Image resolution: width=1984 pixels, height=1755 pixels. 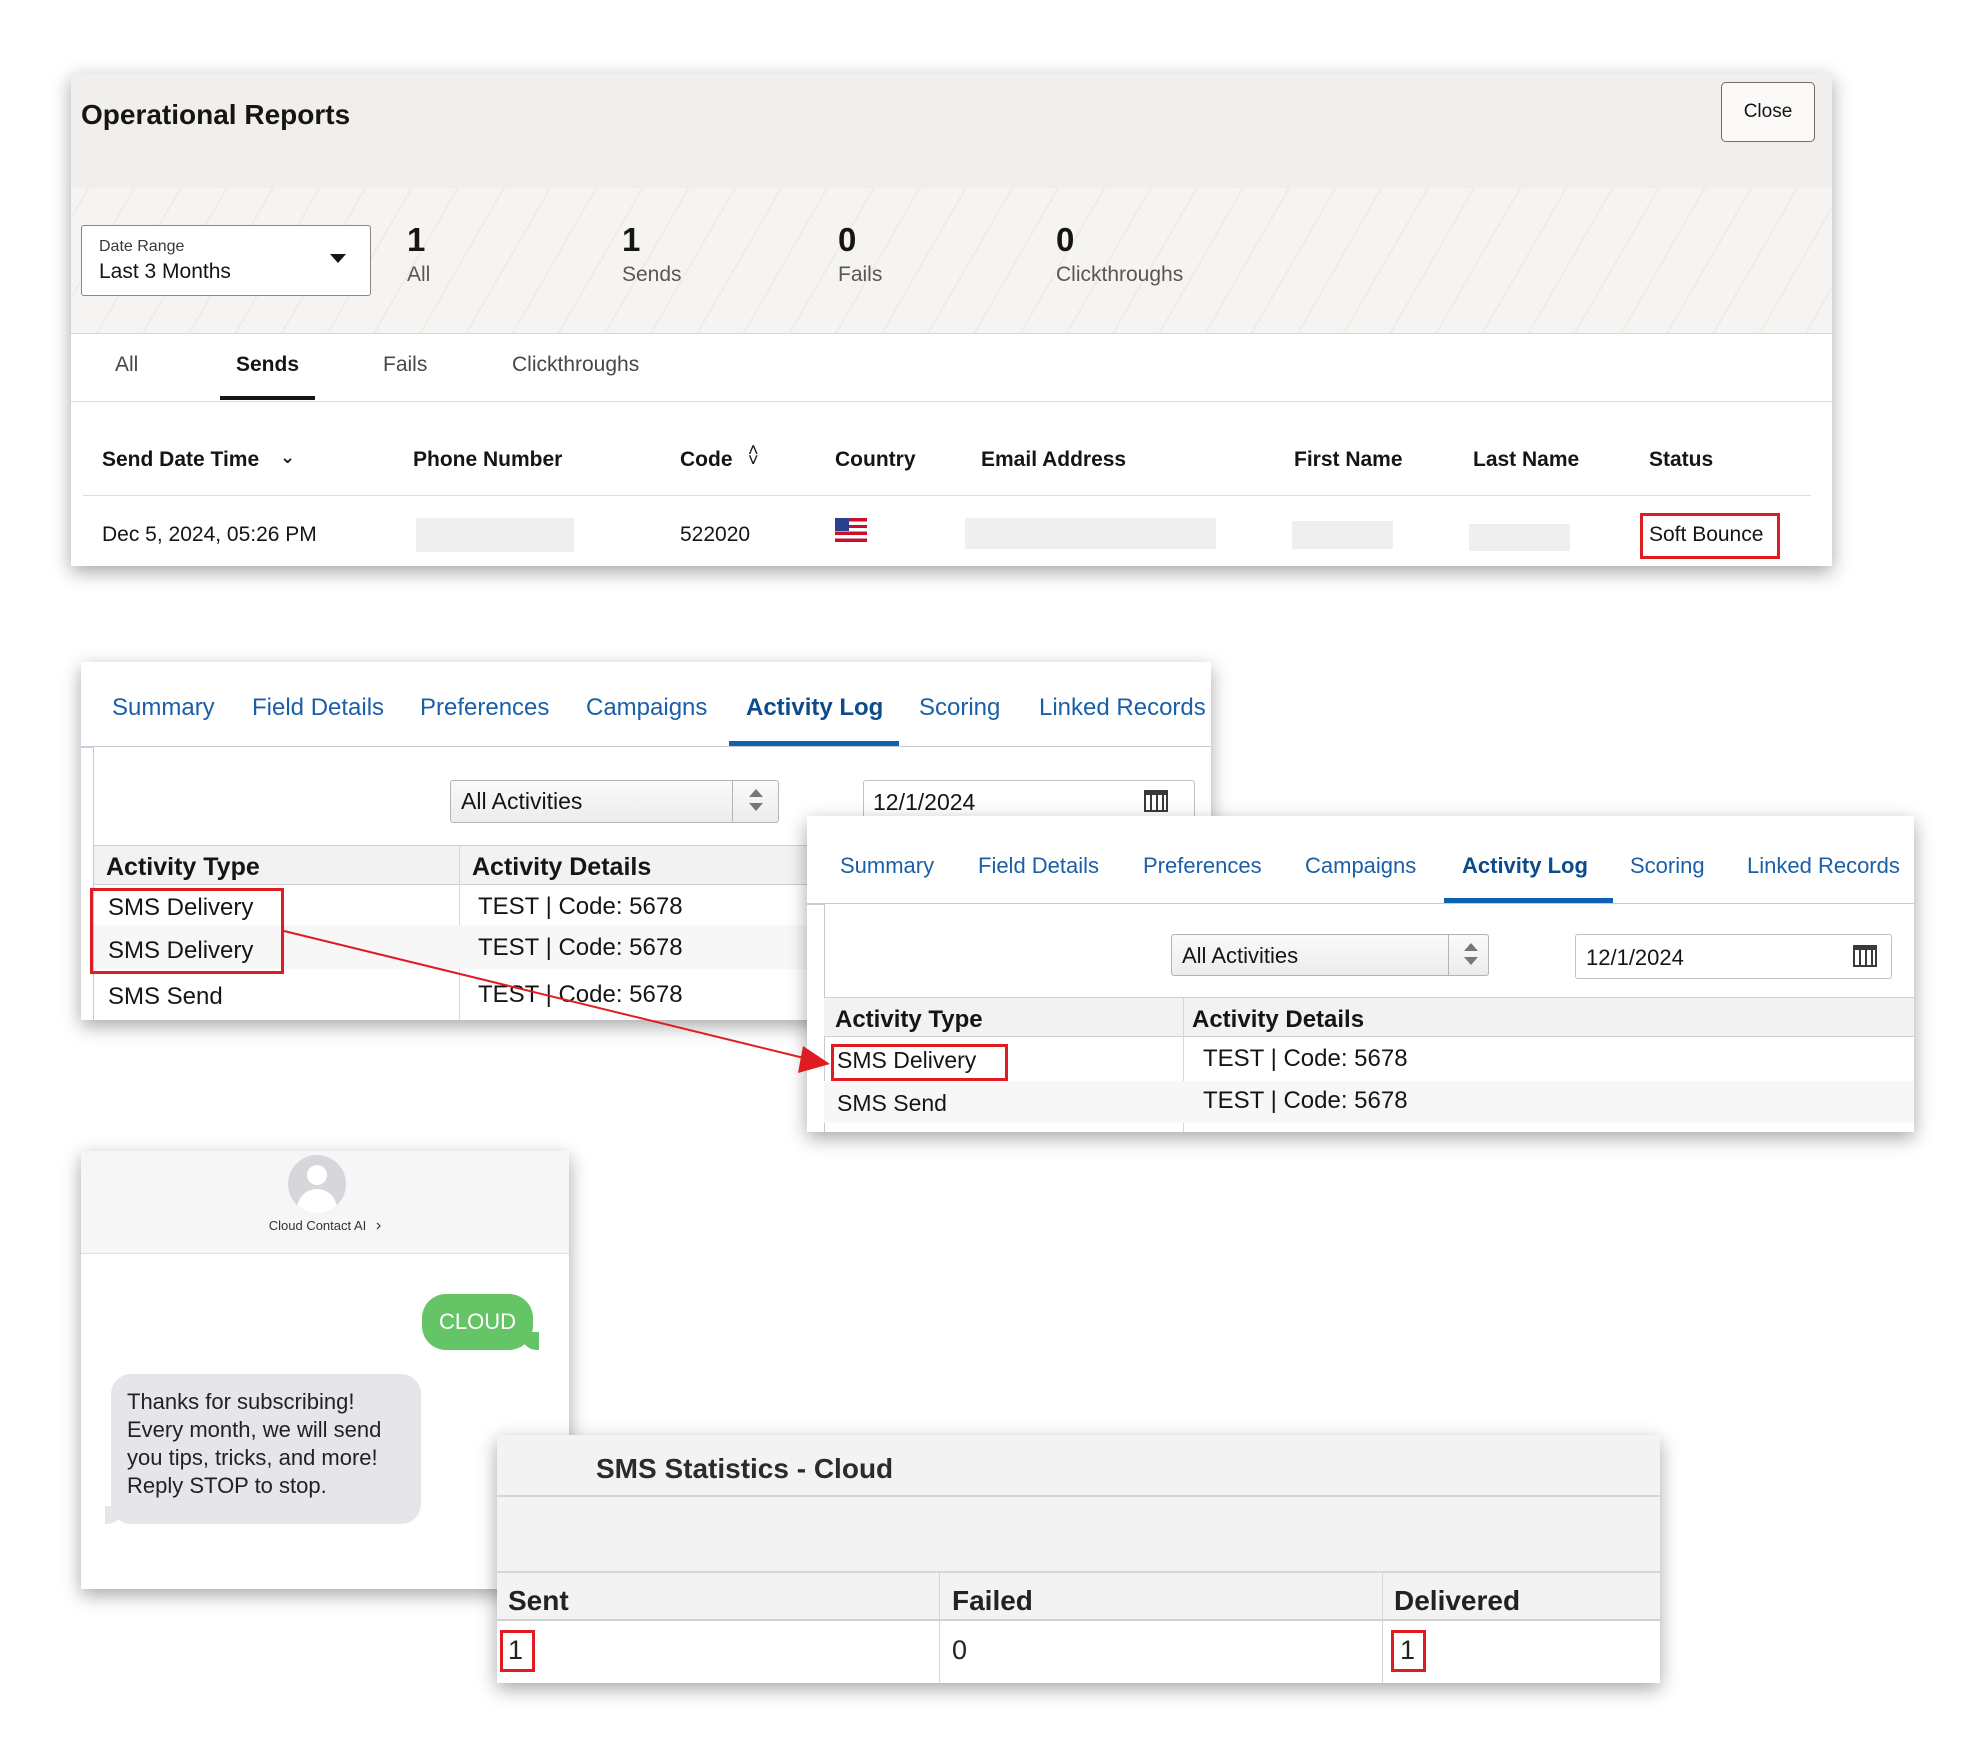 What do you see at coordinates (1348, 460) in the screenshot?
I see `col-first-name: First Name` at bounding box center [1348, 460].